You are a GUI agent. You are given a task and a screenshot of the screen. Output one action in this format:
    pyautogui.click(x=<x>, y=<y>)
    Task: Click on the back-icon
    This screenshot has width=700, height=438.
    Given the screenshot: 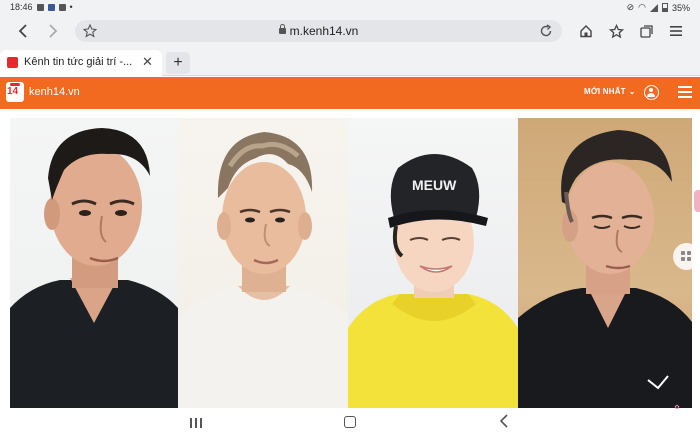 What is the action you would take?
    pyautogui.click(x=23, y=31)
    